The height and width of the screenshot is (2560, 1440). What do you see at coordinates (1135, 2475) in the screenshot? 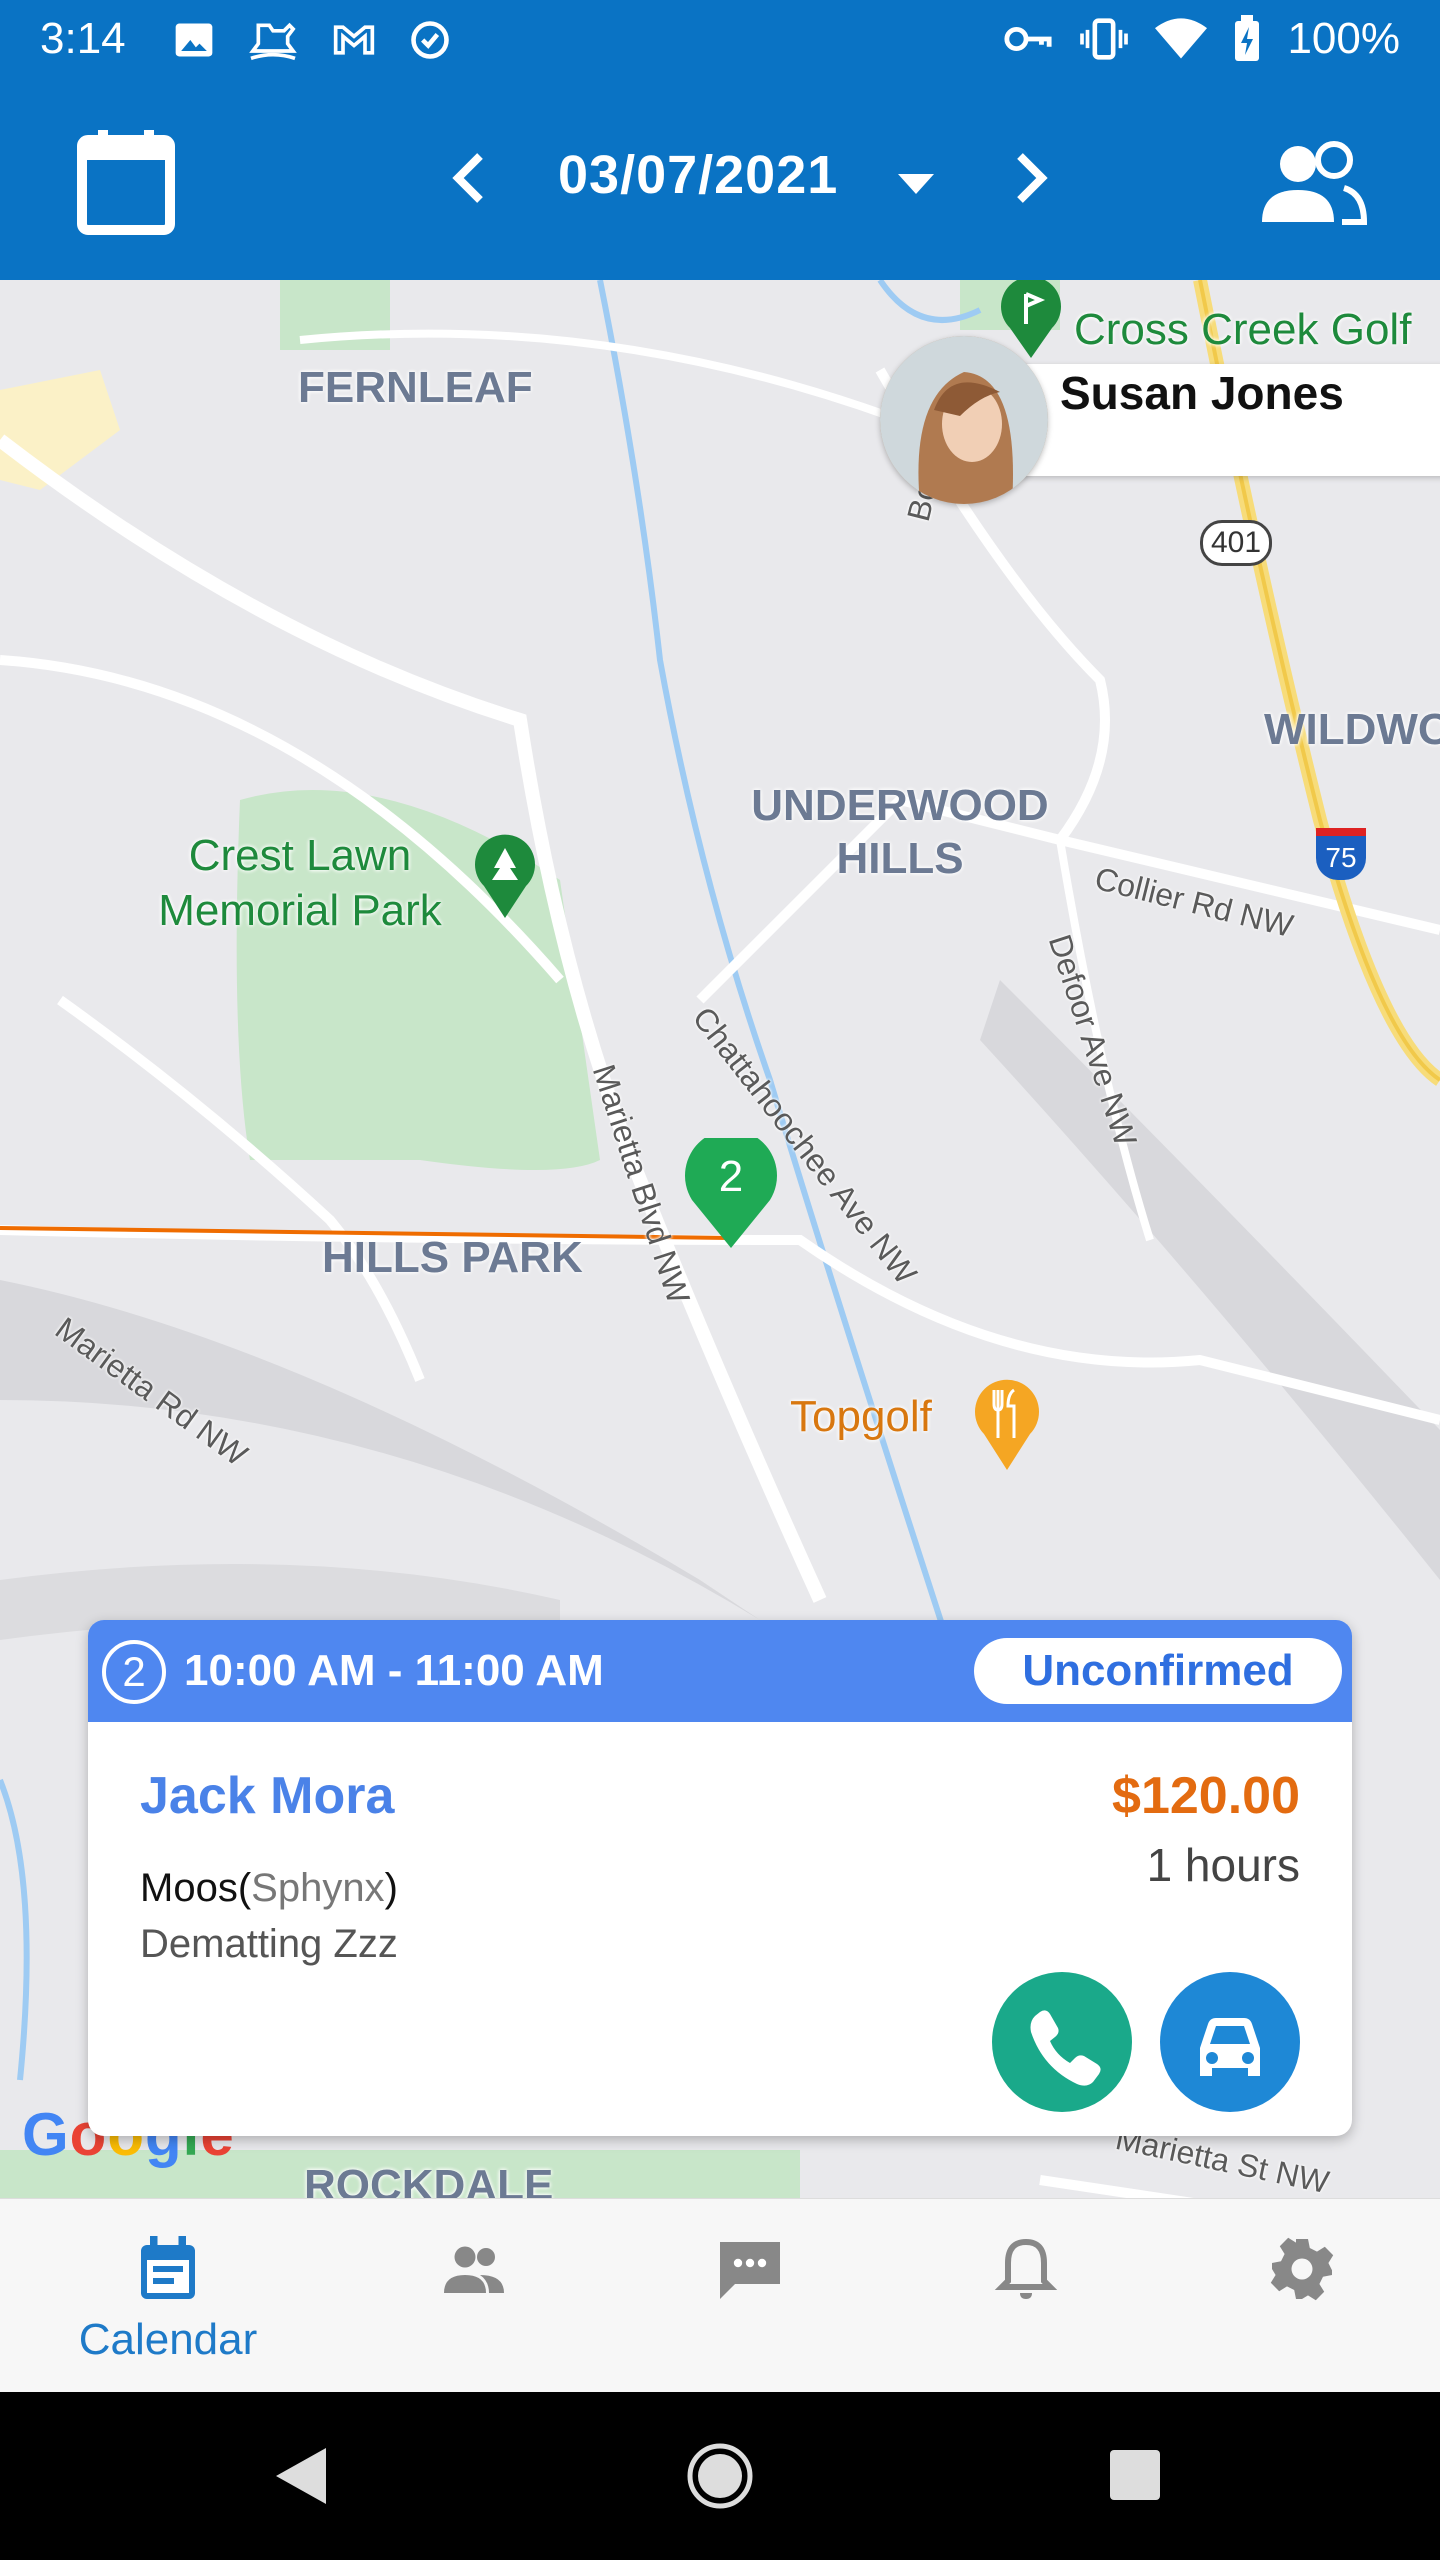
I see `recents-icon` at bounding box center [1135, 2475].